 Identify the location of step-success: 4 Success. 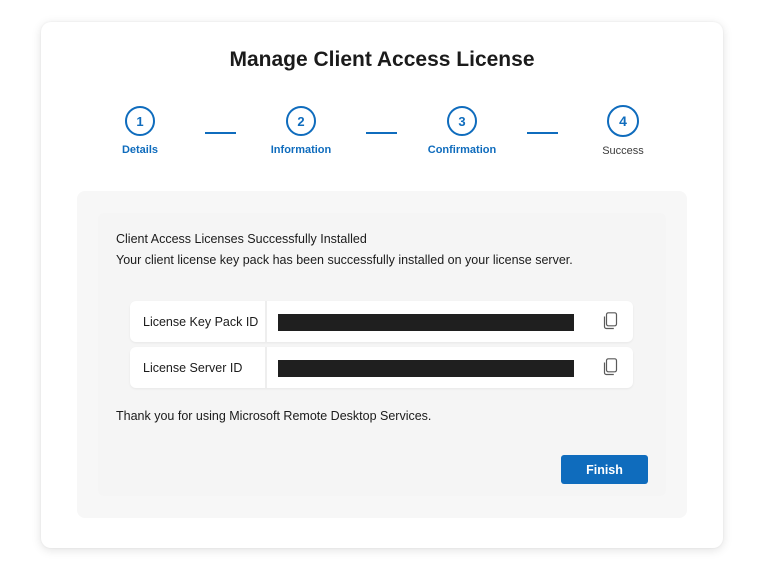
(623, 131).